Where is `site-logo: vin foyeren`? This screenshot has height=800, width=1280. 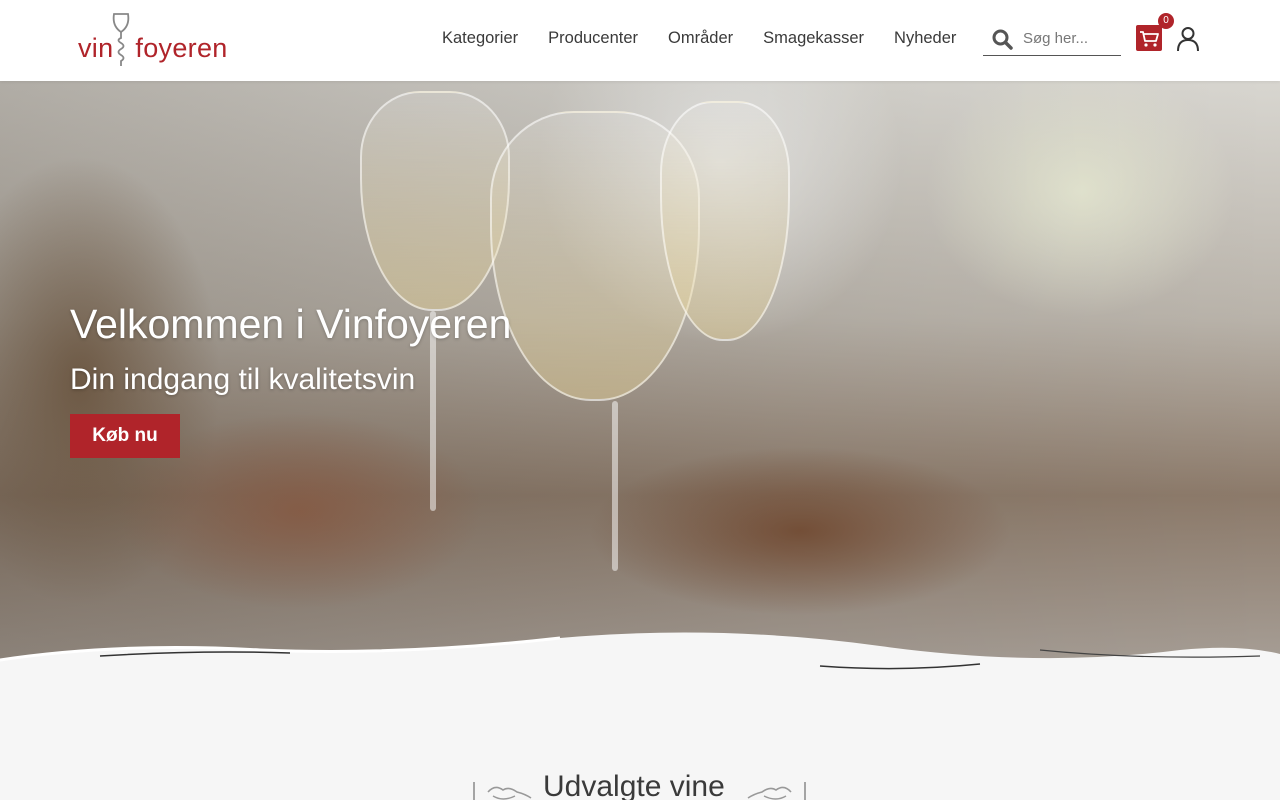 site-logo: vin foyeren is located at coordinates (156, 41).